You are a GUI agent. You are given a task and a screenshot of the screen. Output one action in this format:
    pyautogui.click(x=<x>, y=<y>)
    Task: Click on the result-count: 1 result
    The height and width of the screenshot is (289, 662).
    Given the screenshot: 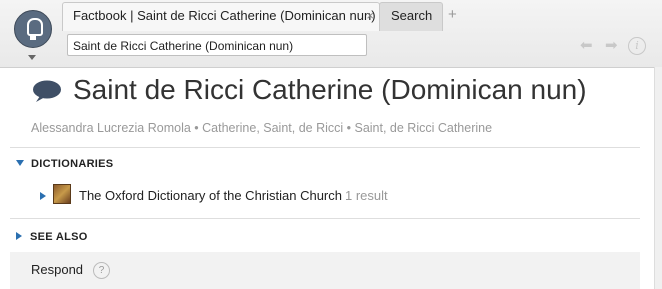 What is the action you would take?
    pyautogui.click(x=366, y=195)
    